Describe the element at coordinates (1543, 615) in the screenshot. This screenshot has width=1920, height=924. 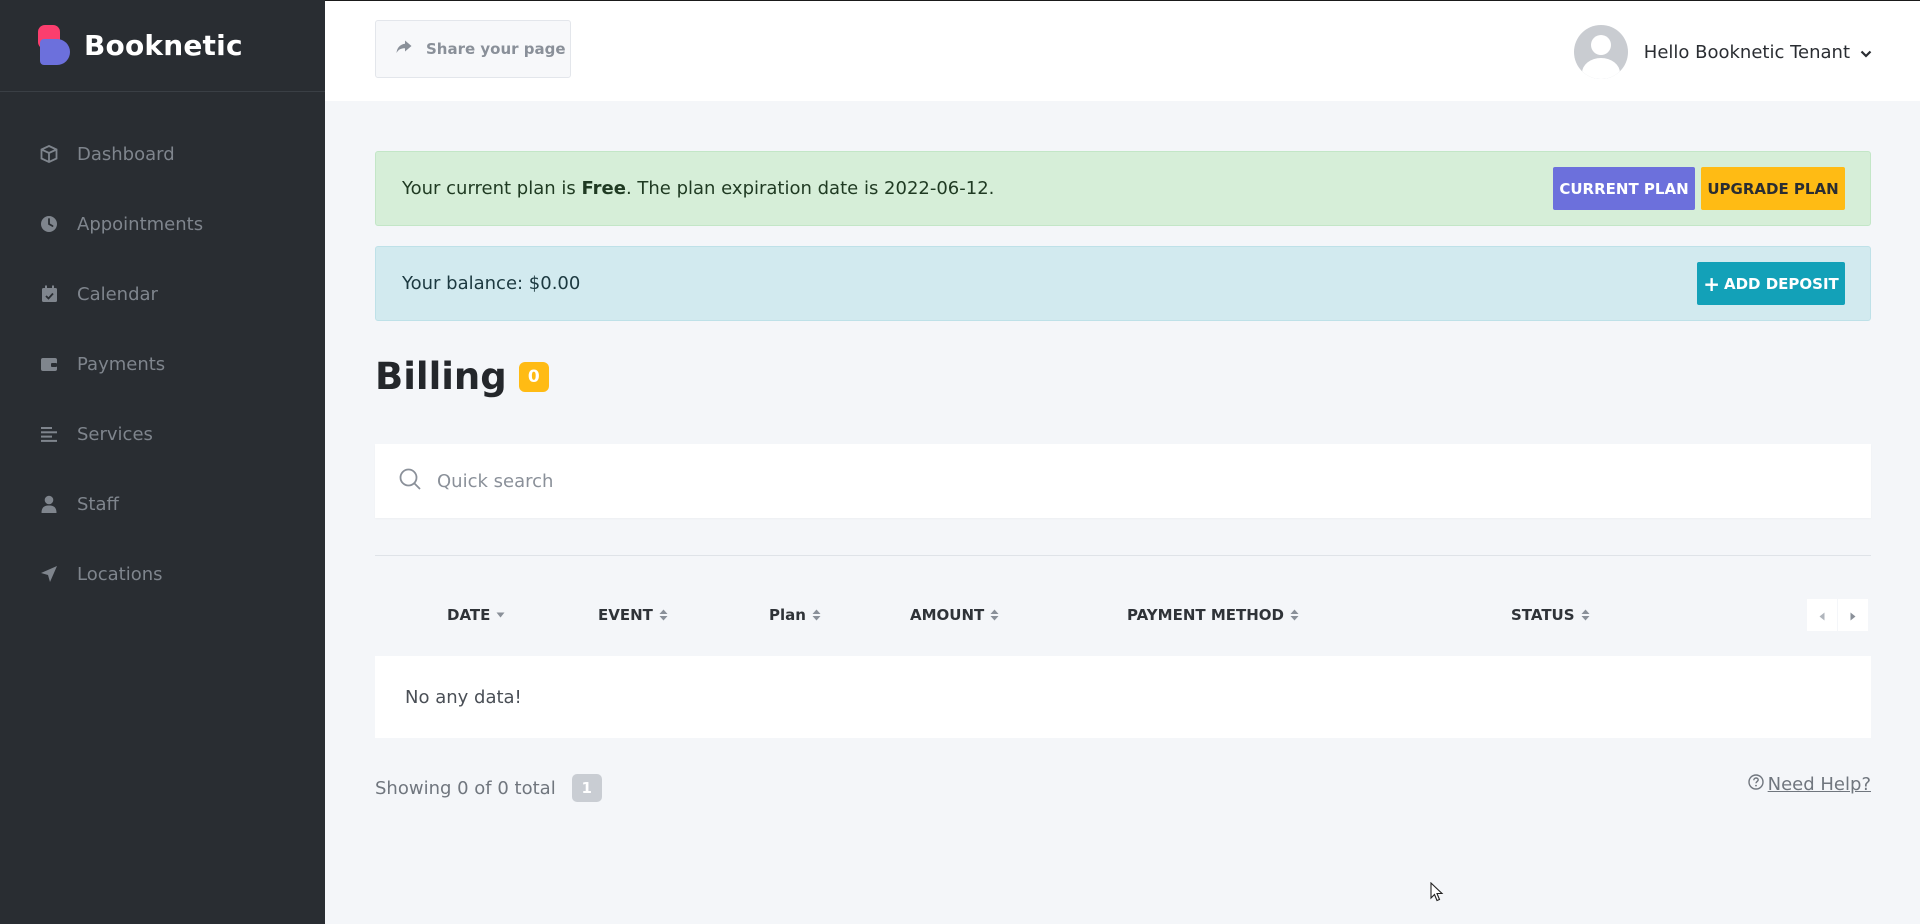
I see `column-label: STATUS` at that location.